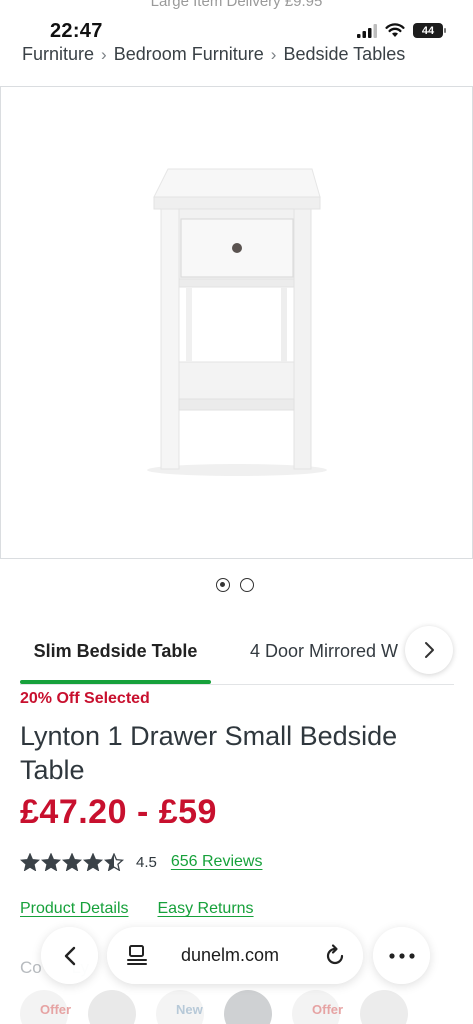 The width and height of the screenshot is (473, 1024). I want to click on tab-slim-bedside-table: Slim Bedside Table, so click(115, 651).